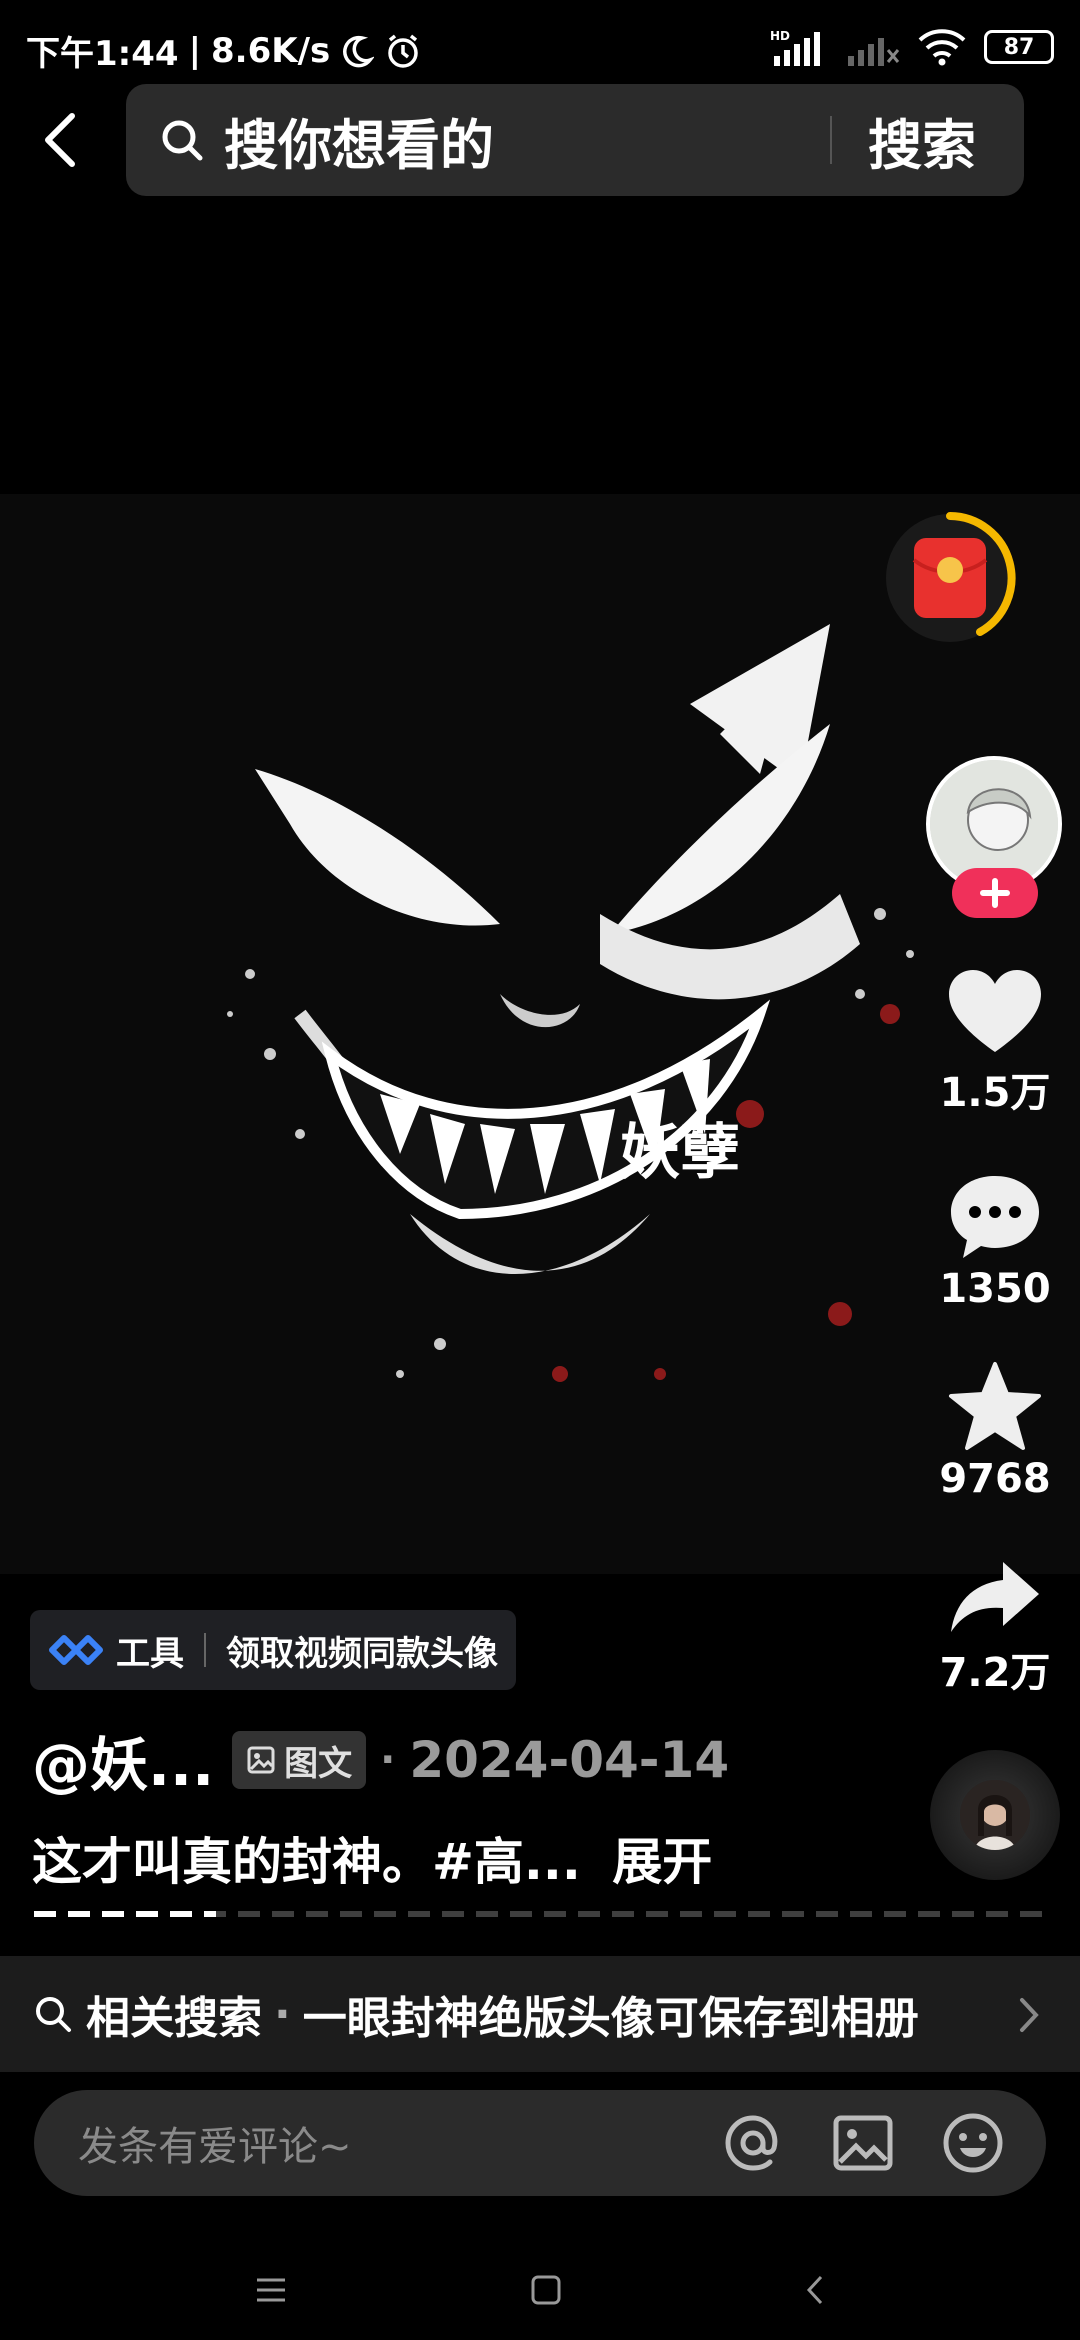 The height and width of the screenshot is (2340, 1080). I want to click on svg-text: HD, so click(780, 36).